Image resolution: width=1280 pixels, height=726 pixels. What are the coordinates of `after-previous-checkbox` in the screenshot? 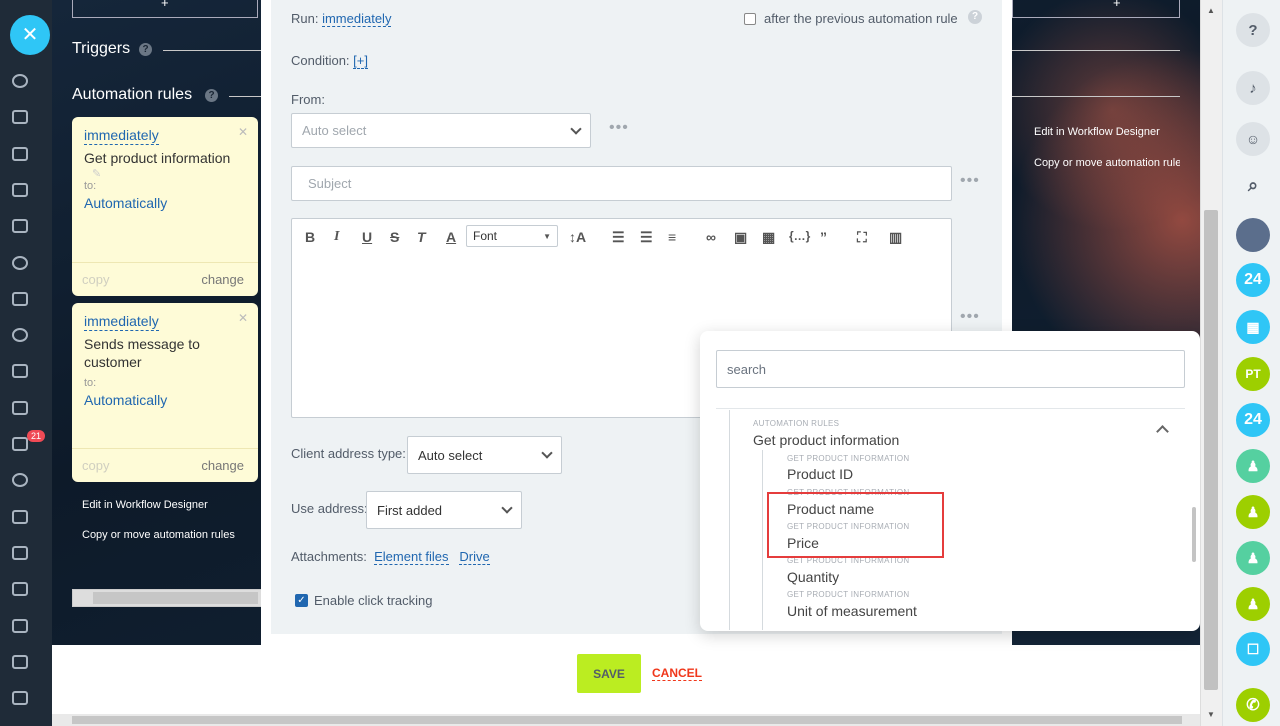 It's located at (750, 19).